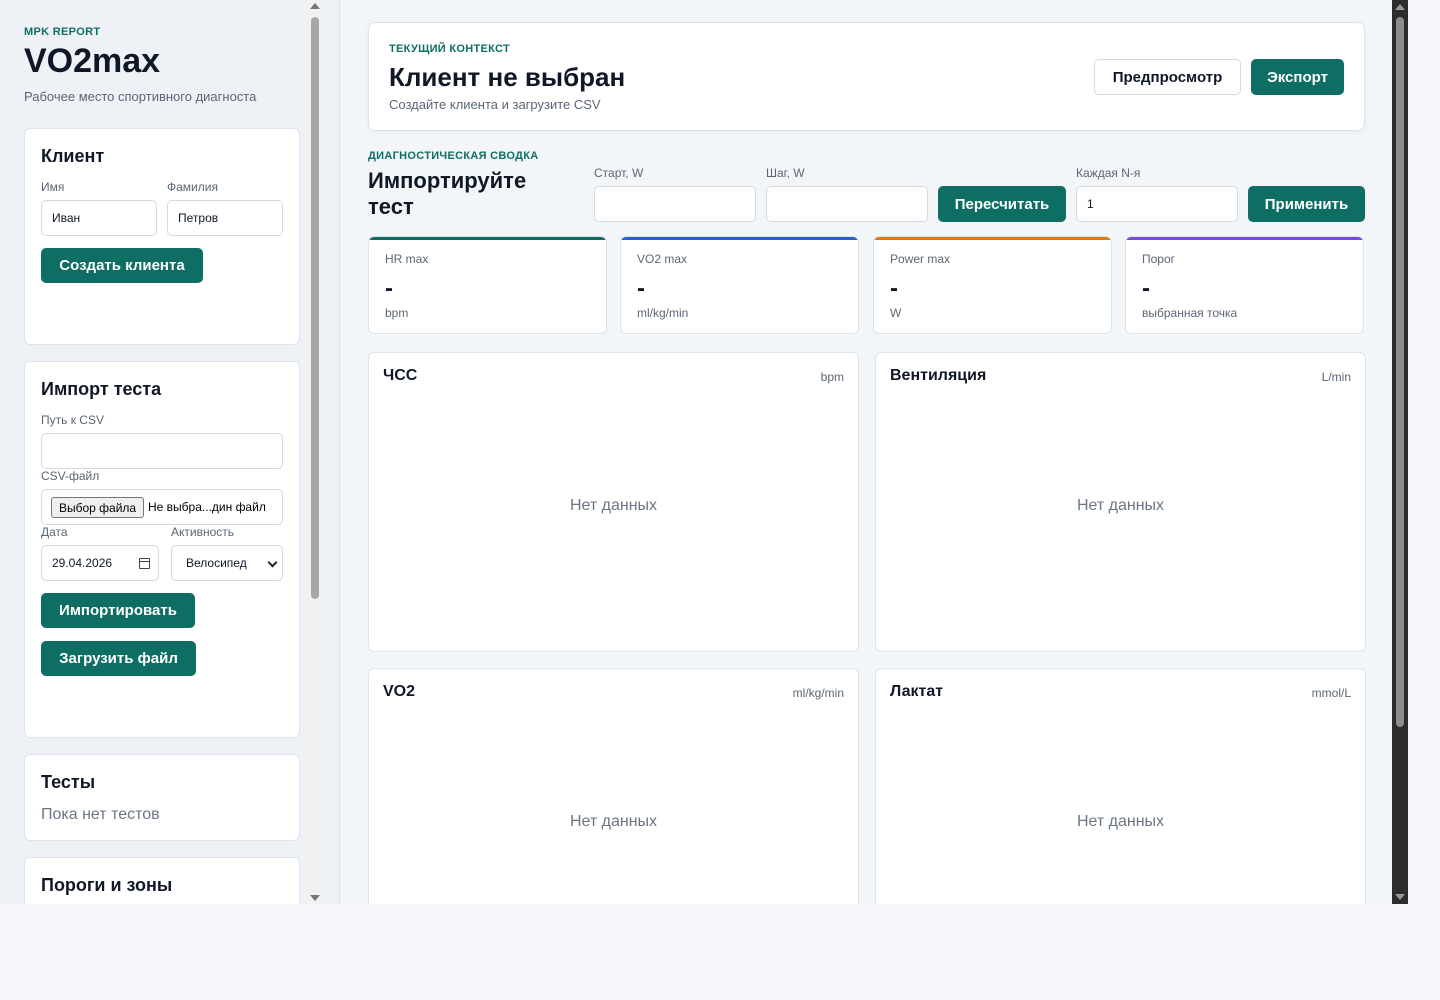 Image resolution: width=1440 pixels, height=1000 pixels. What do you see at coordinates (453, 156) in the screenshot?
I see `summary-eyebrow: ДИАГНОСТИЧЕСКАЯ СВОДКА` at bounding box center [453, 156].